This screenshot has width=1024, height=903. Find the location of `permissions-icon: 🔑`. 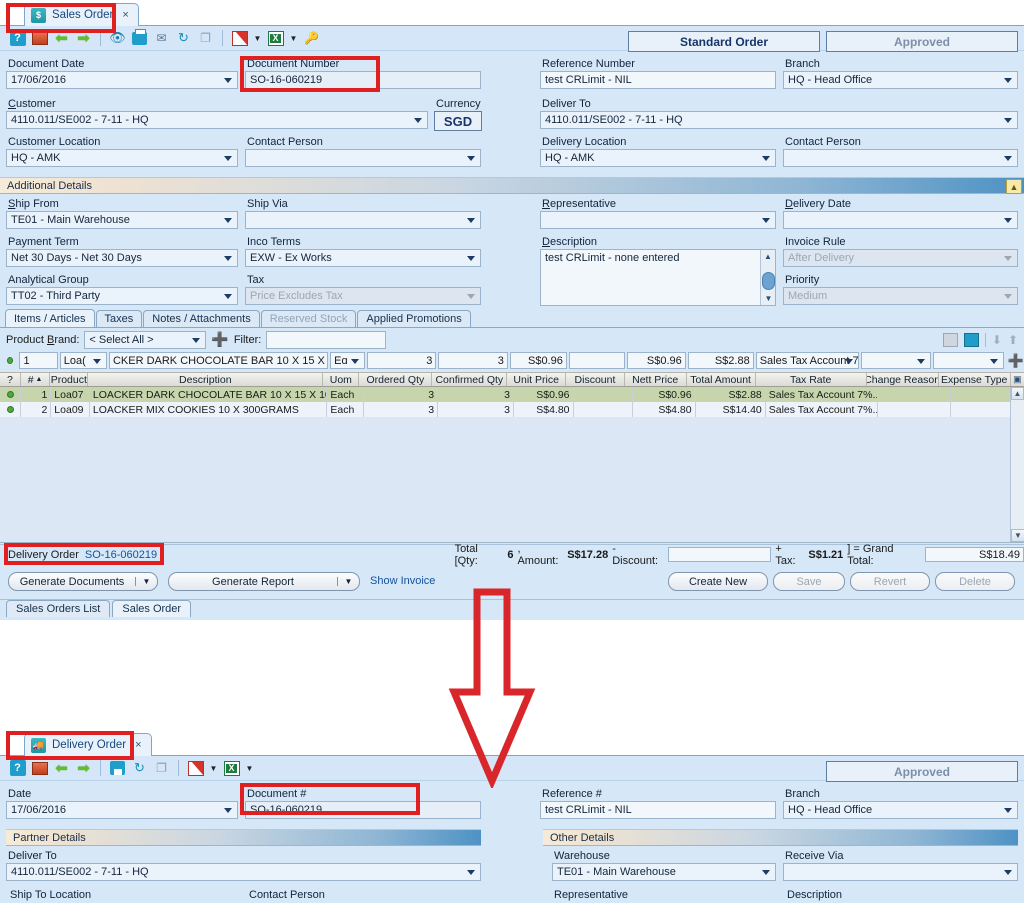

permissions-icon: 🔑 is located at coordinates (311, 38).